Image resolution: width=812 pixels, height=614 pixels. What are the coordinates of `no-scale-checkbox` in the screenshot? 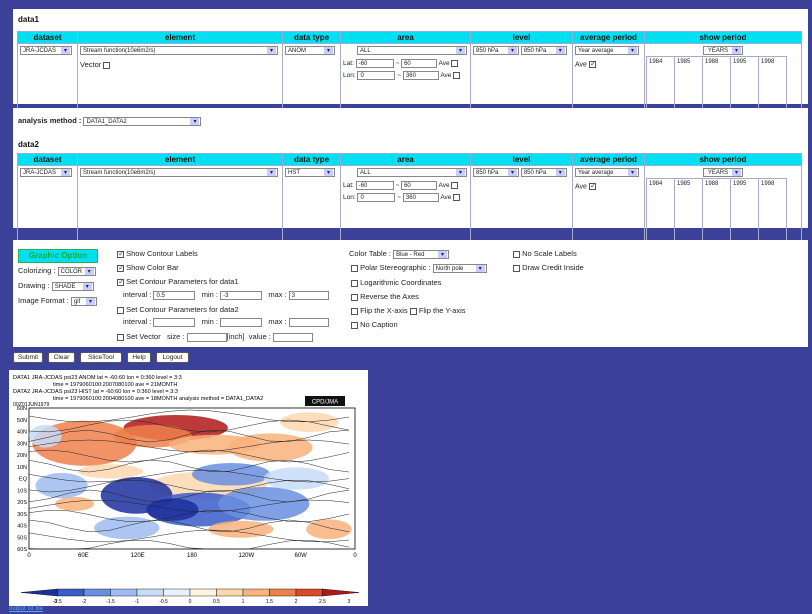 It's located at (516, 254).